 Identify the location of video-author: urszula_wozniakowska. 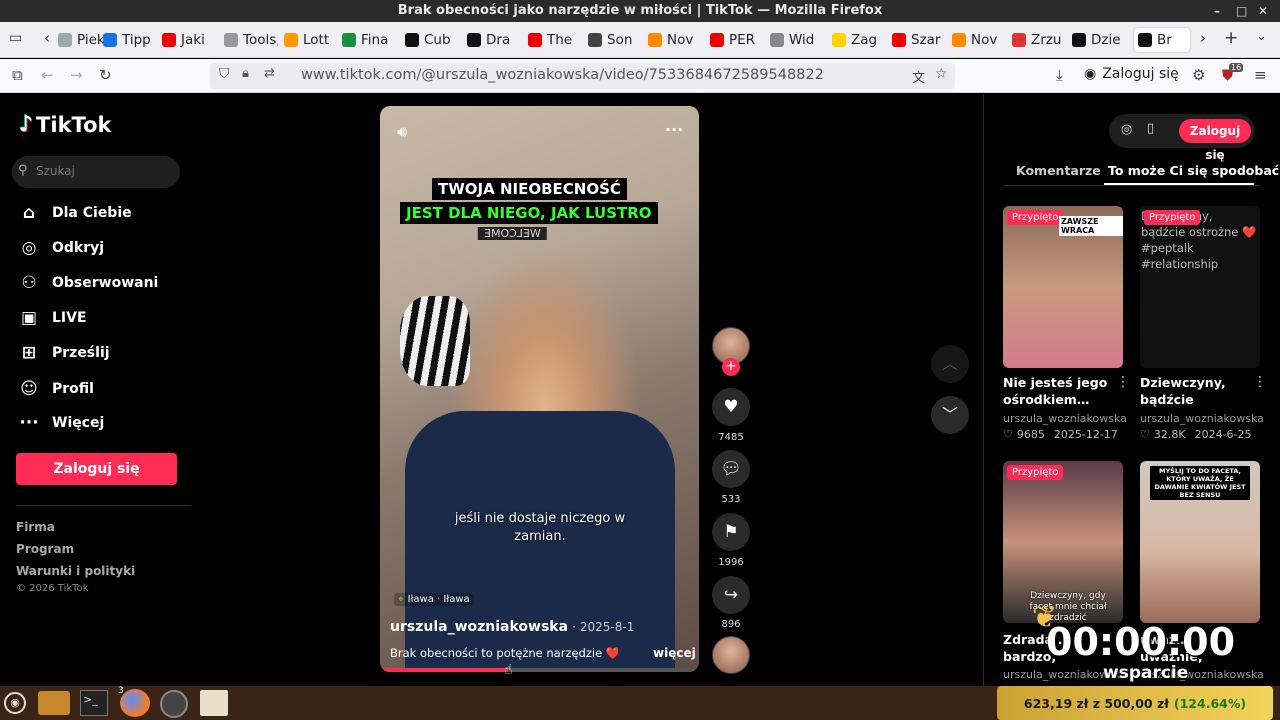
(479, 627).